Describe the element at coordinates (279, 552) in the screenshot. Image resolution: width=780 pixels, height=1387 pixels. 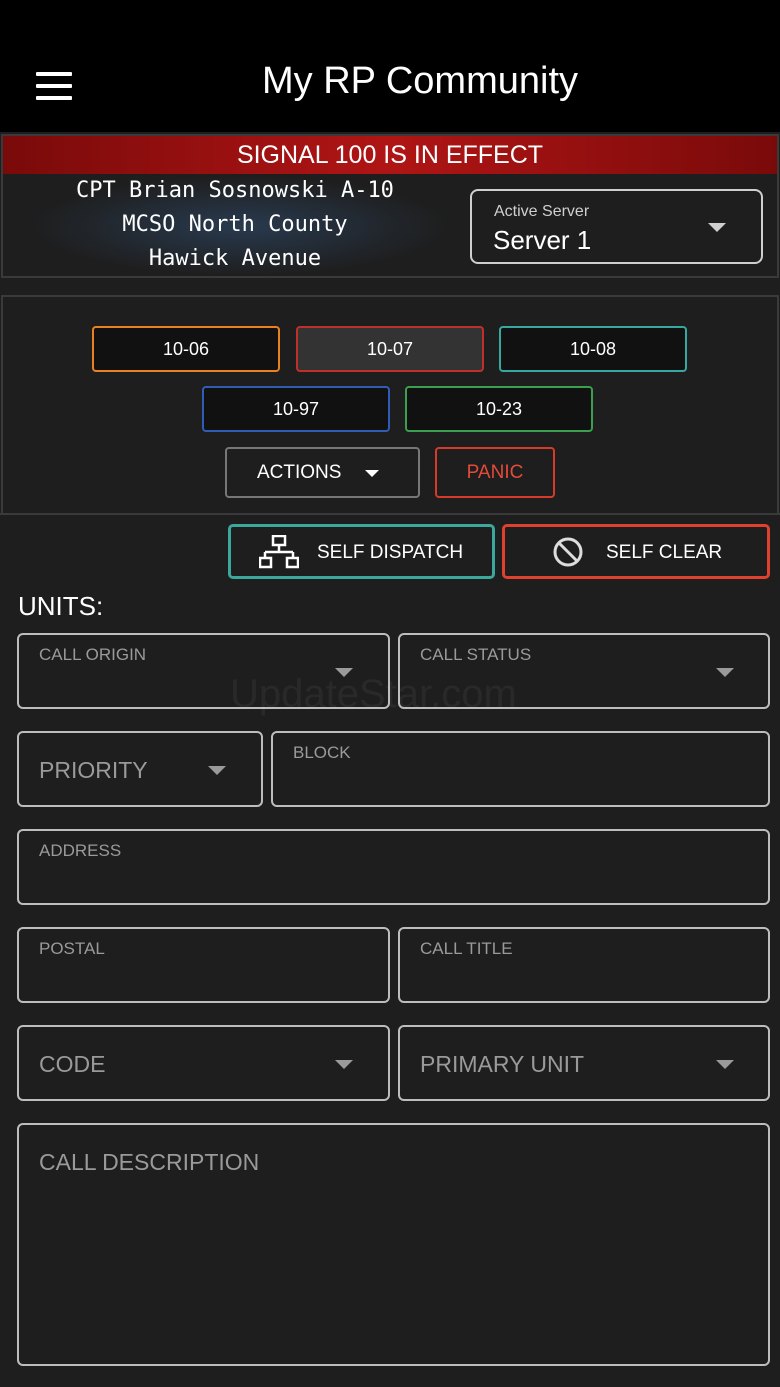
I see `network-icon` at that location.